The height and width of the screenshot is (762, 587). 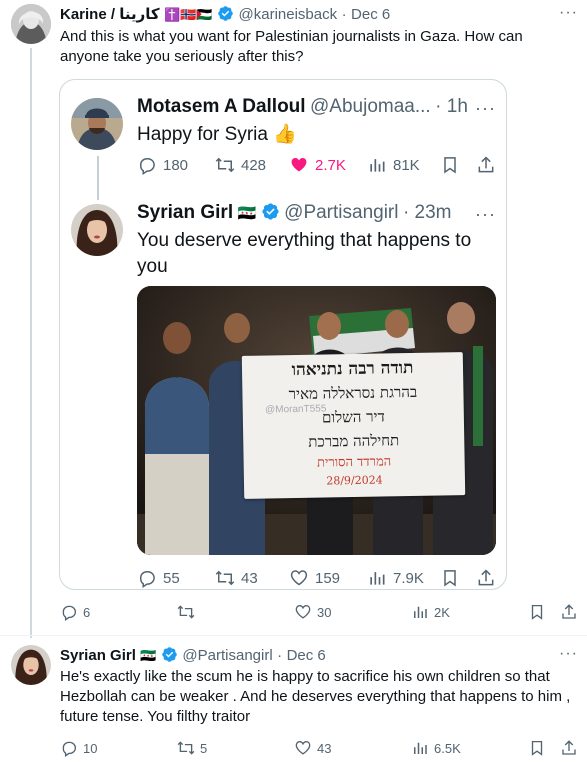 What do you see at coordinates (78, 748) in the screenshot?
I see `reply-reply-button: 10` at bounding box center [78, 748].